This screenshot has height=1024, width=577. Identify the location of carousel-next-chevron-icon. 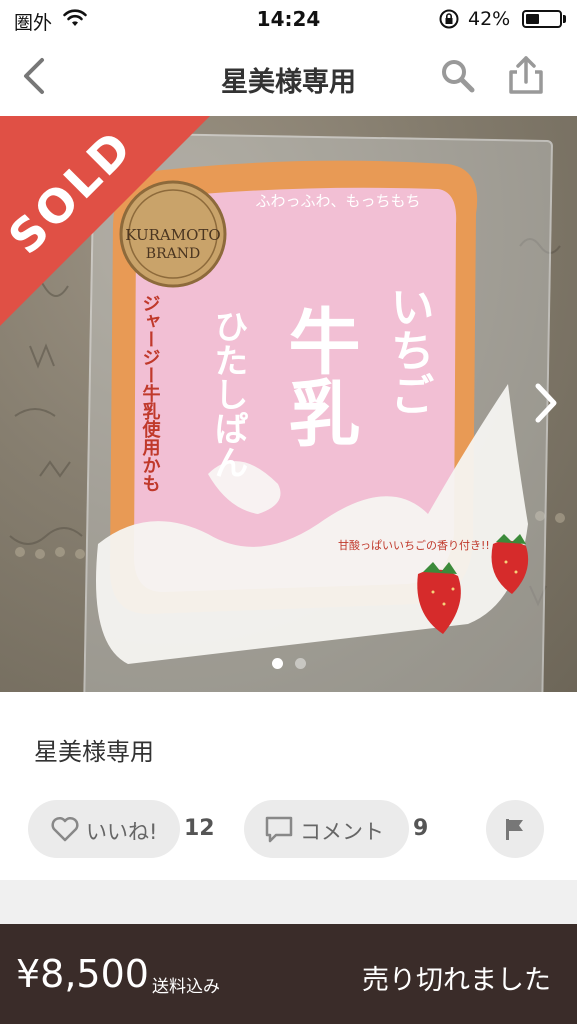
(545, 403).